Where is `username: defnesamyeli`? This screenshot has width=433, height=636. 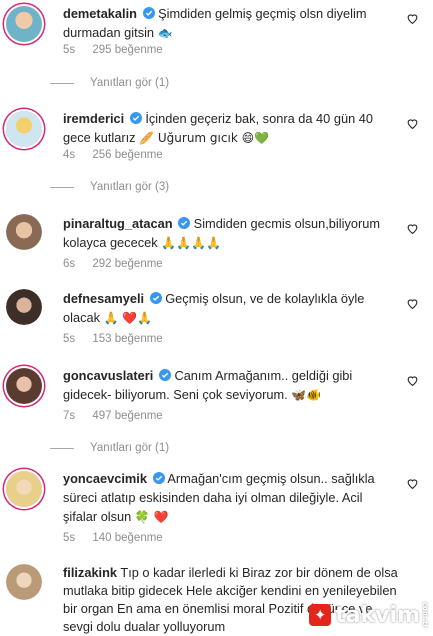 username: defnesamyeli is located at coordinates (103, 298).